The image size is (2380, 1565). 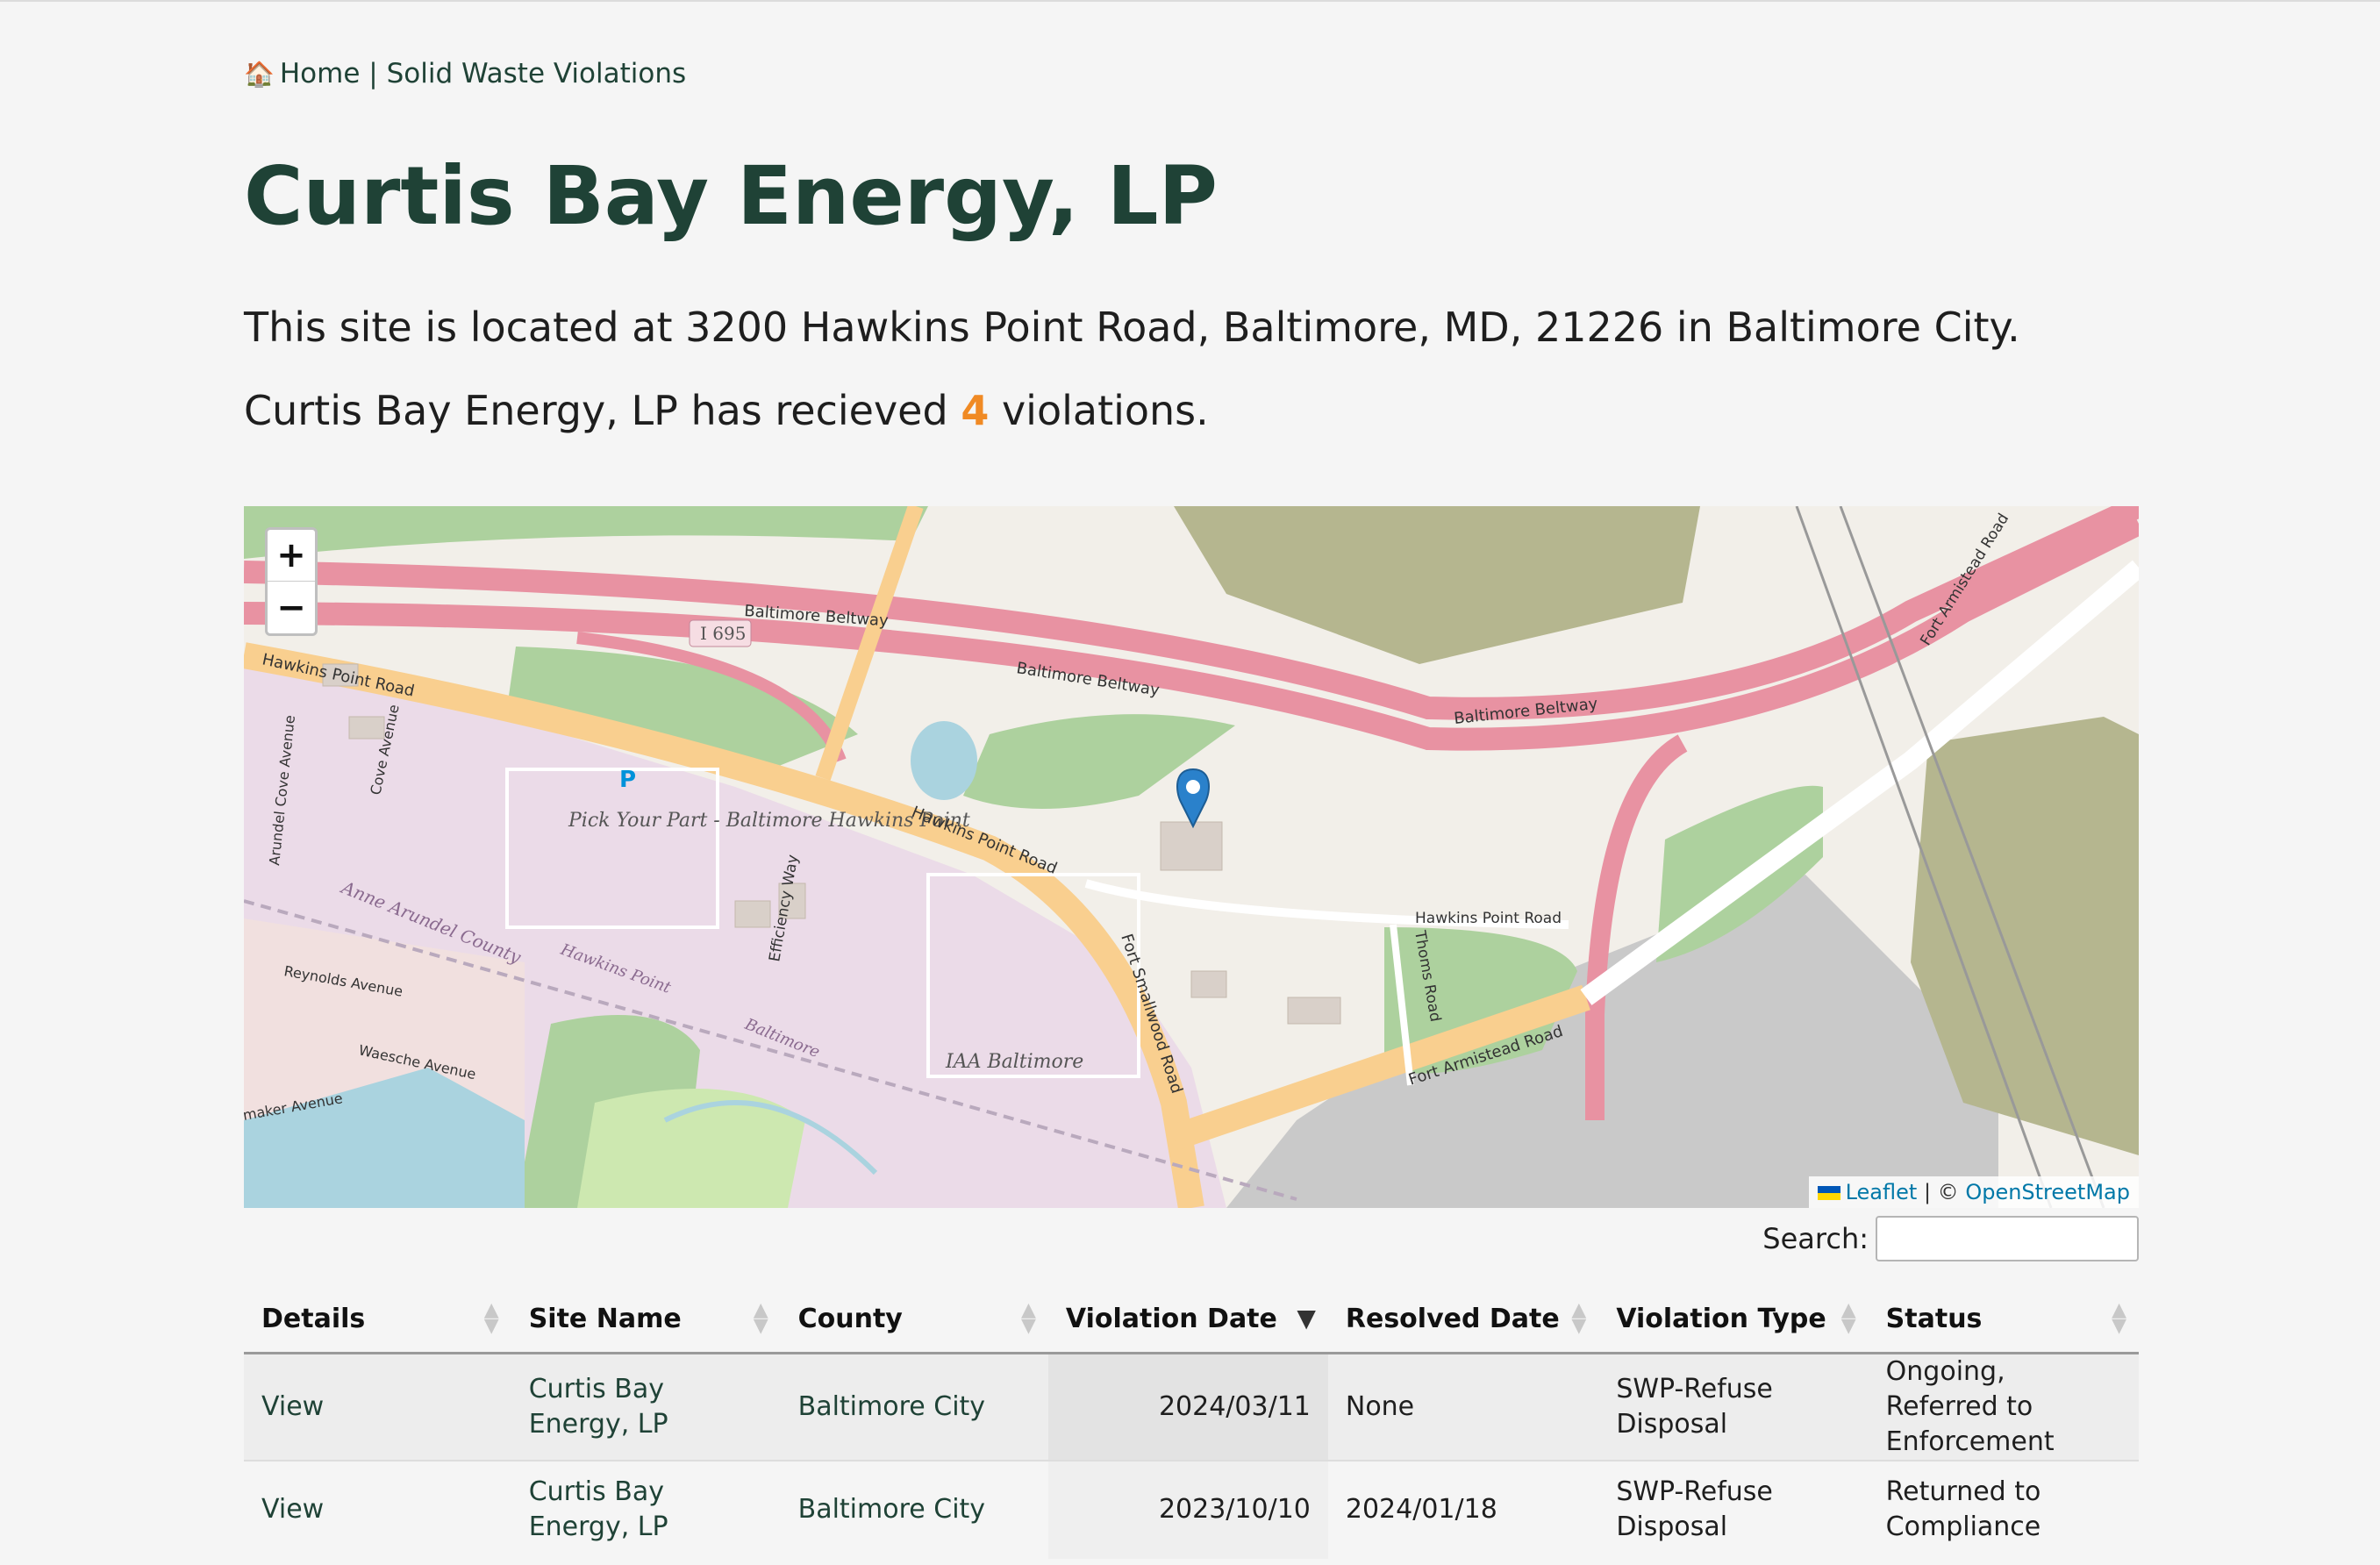 I want to click on column-header-resolved-date: Resolved Date ▲ ▼, so click(x=1463, y=1320).